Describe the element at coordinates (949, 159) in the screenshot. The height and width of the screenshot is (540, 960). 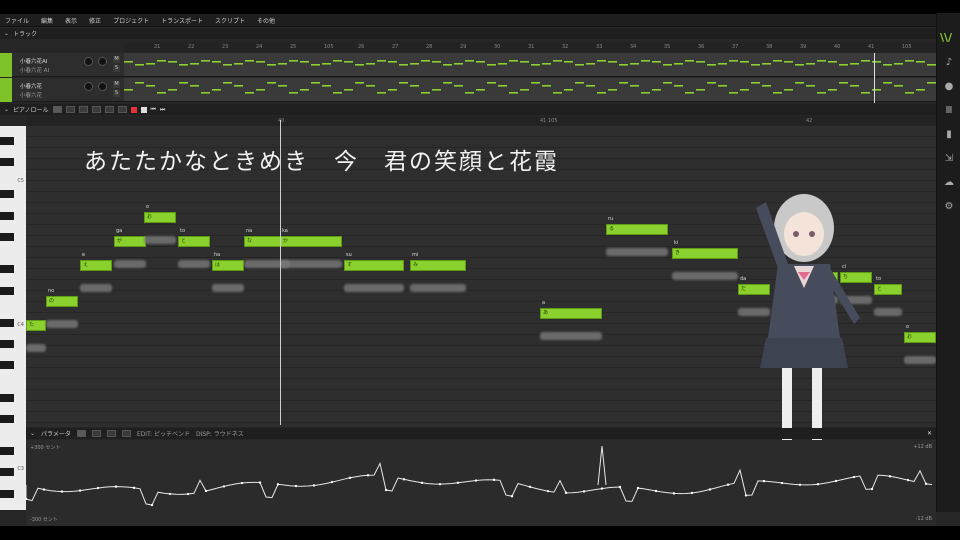
I see `export-icon: ⇲` at that location.